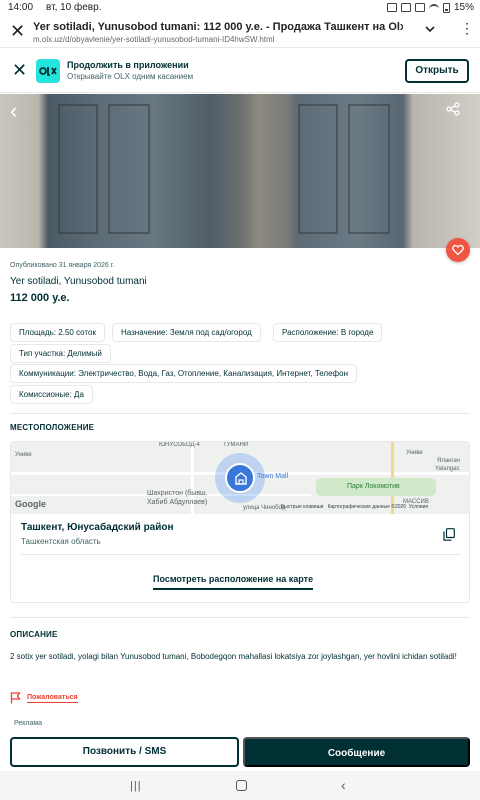 The height and width of the screenshot is (800, 480). Describe the element at coordinates (447, 469) in the screenshot. I see `map-label: Yalangac` at that location.